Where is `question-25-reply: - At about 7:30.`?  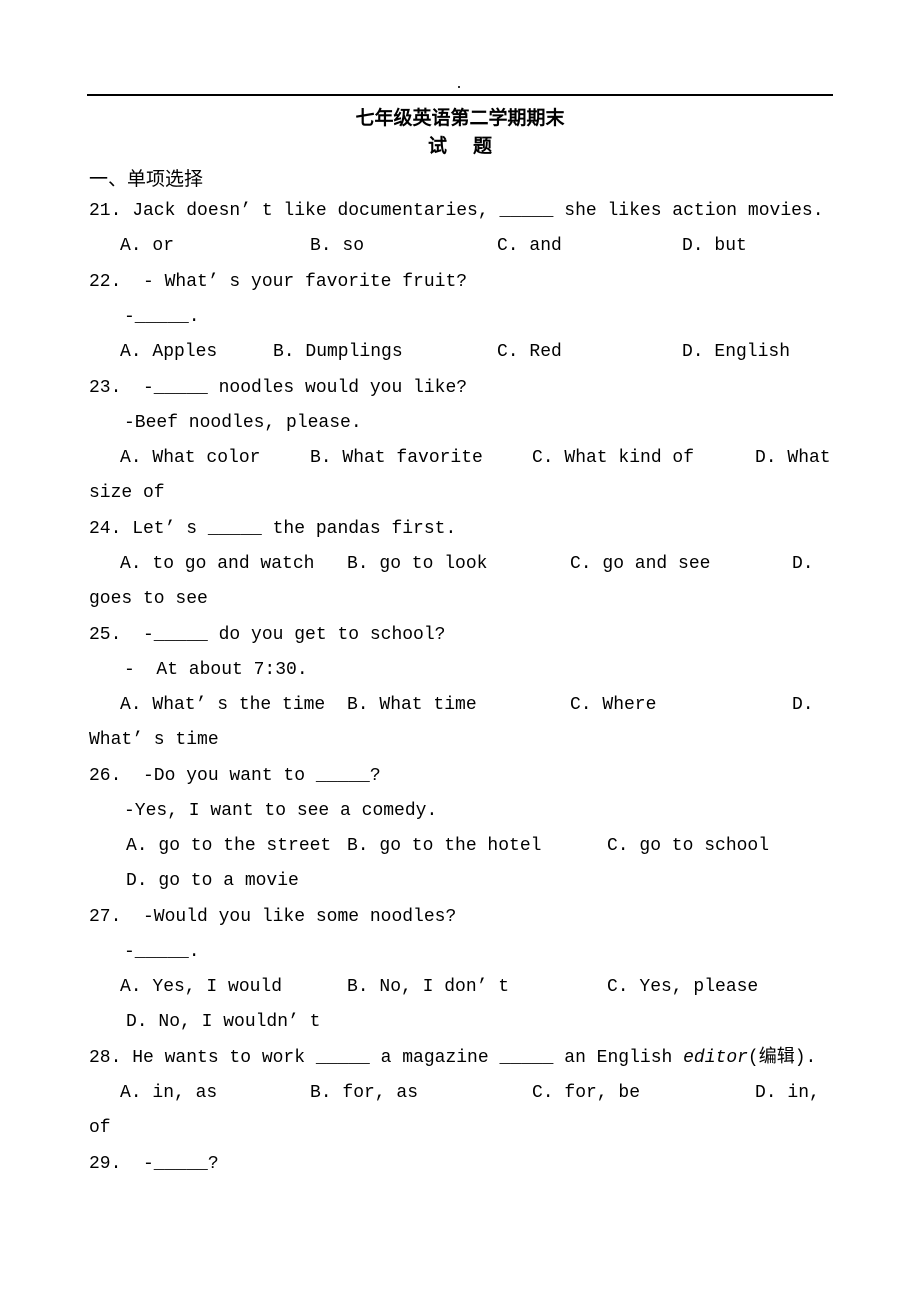
question-25-reply: - At about 7:30. is located at coordinates (216, 670).